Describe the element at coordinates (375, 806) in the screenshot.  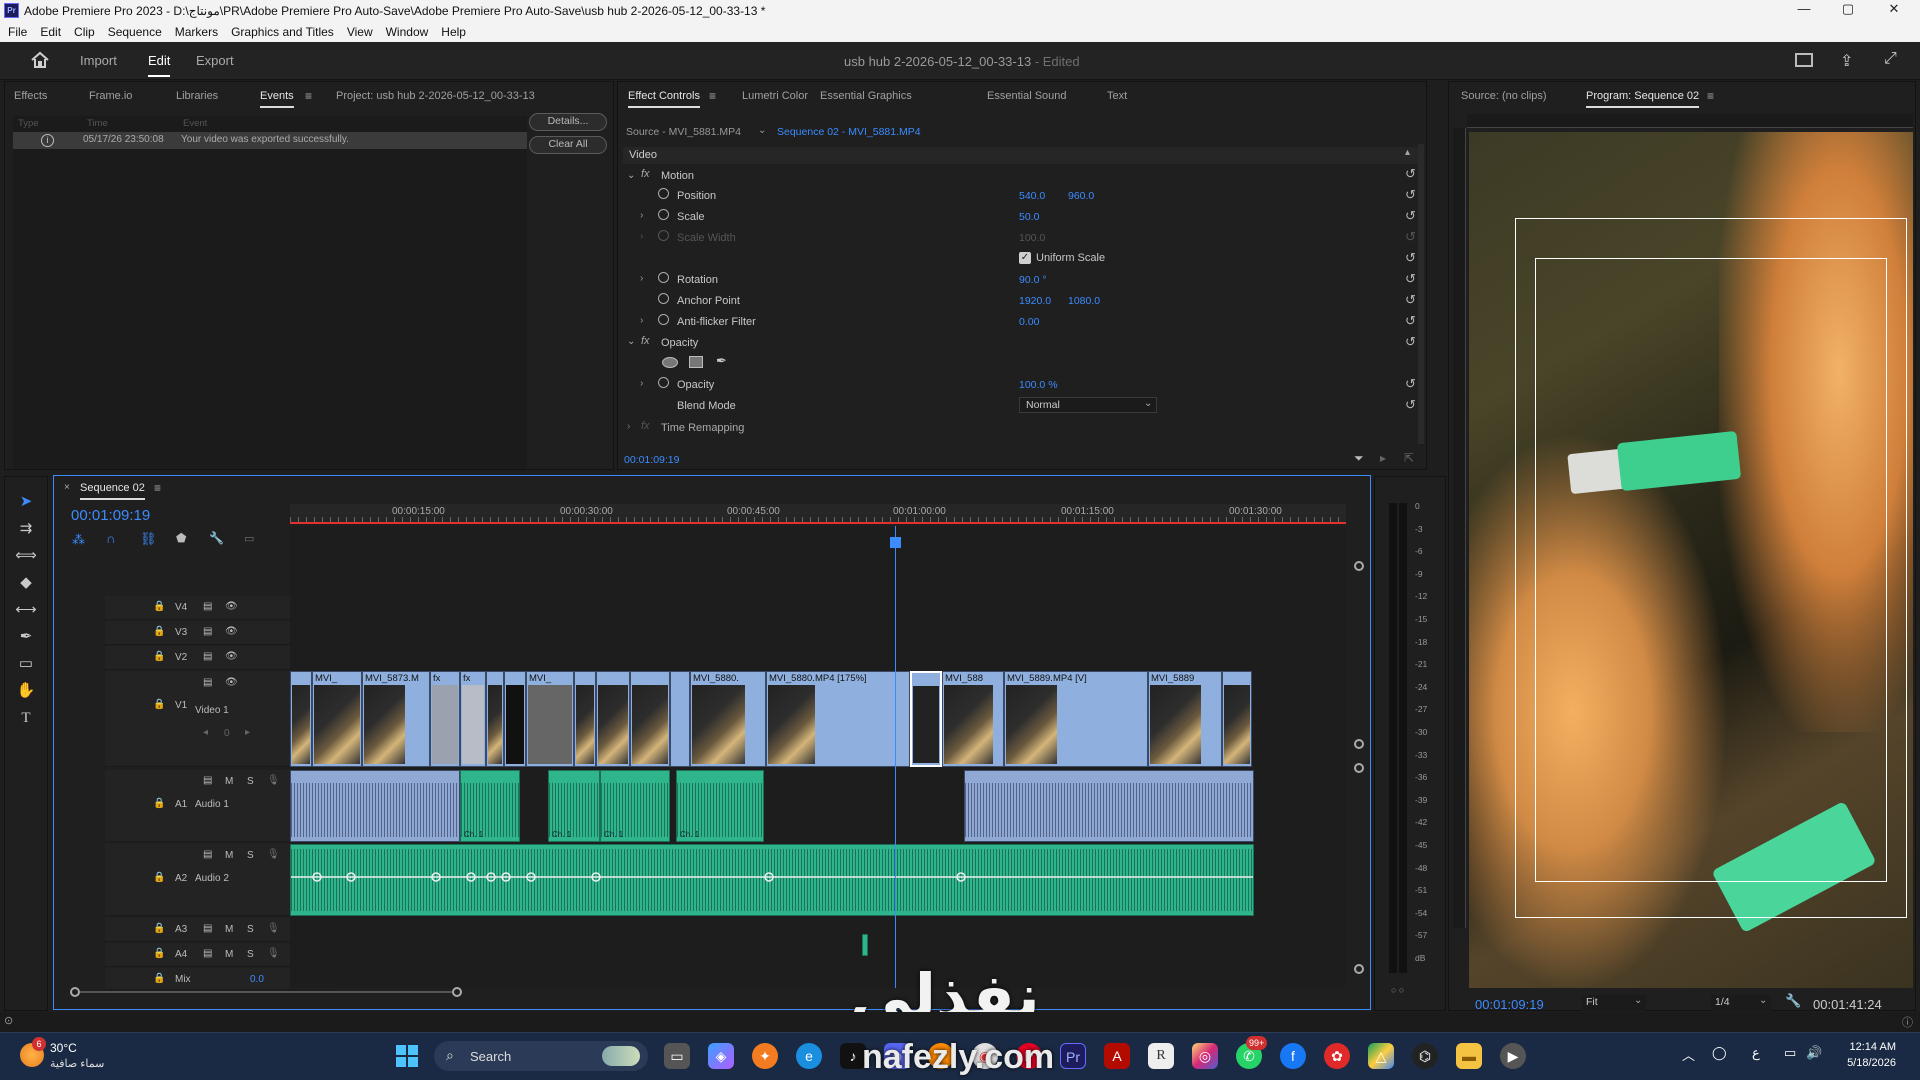
I see `audio-clip` at that location.